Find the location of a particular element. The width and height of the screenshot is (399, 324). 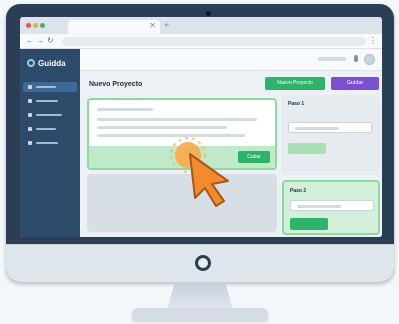

reload-icon: ↻ is located at coordinates (50, 40).